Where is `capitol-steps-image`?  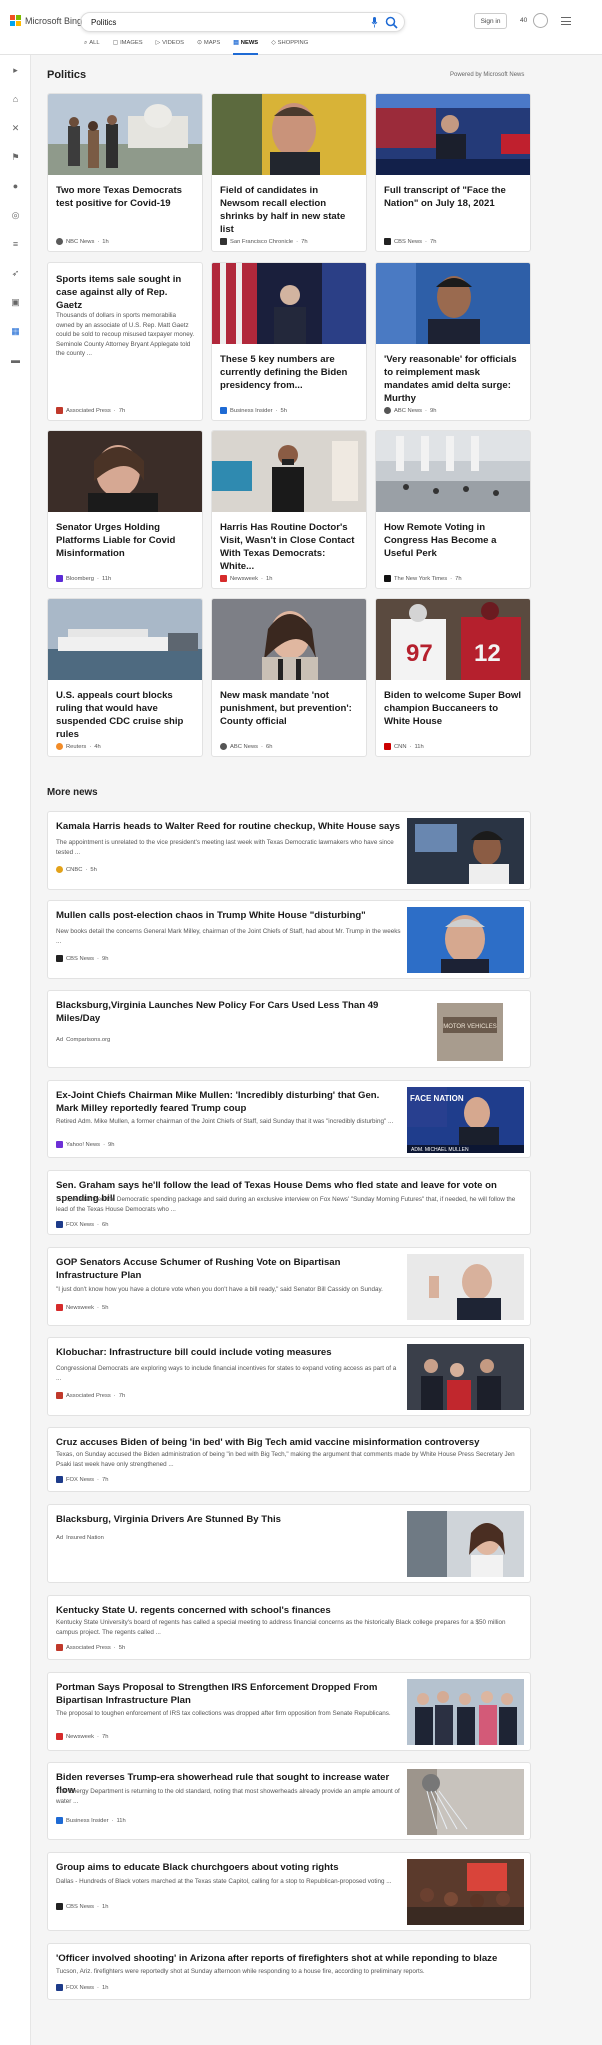 capitol-steps-image is located at coordinates (453, 471).